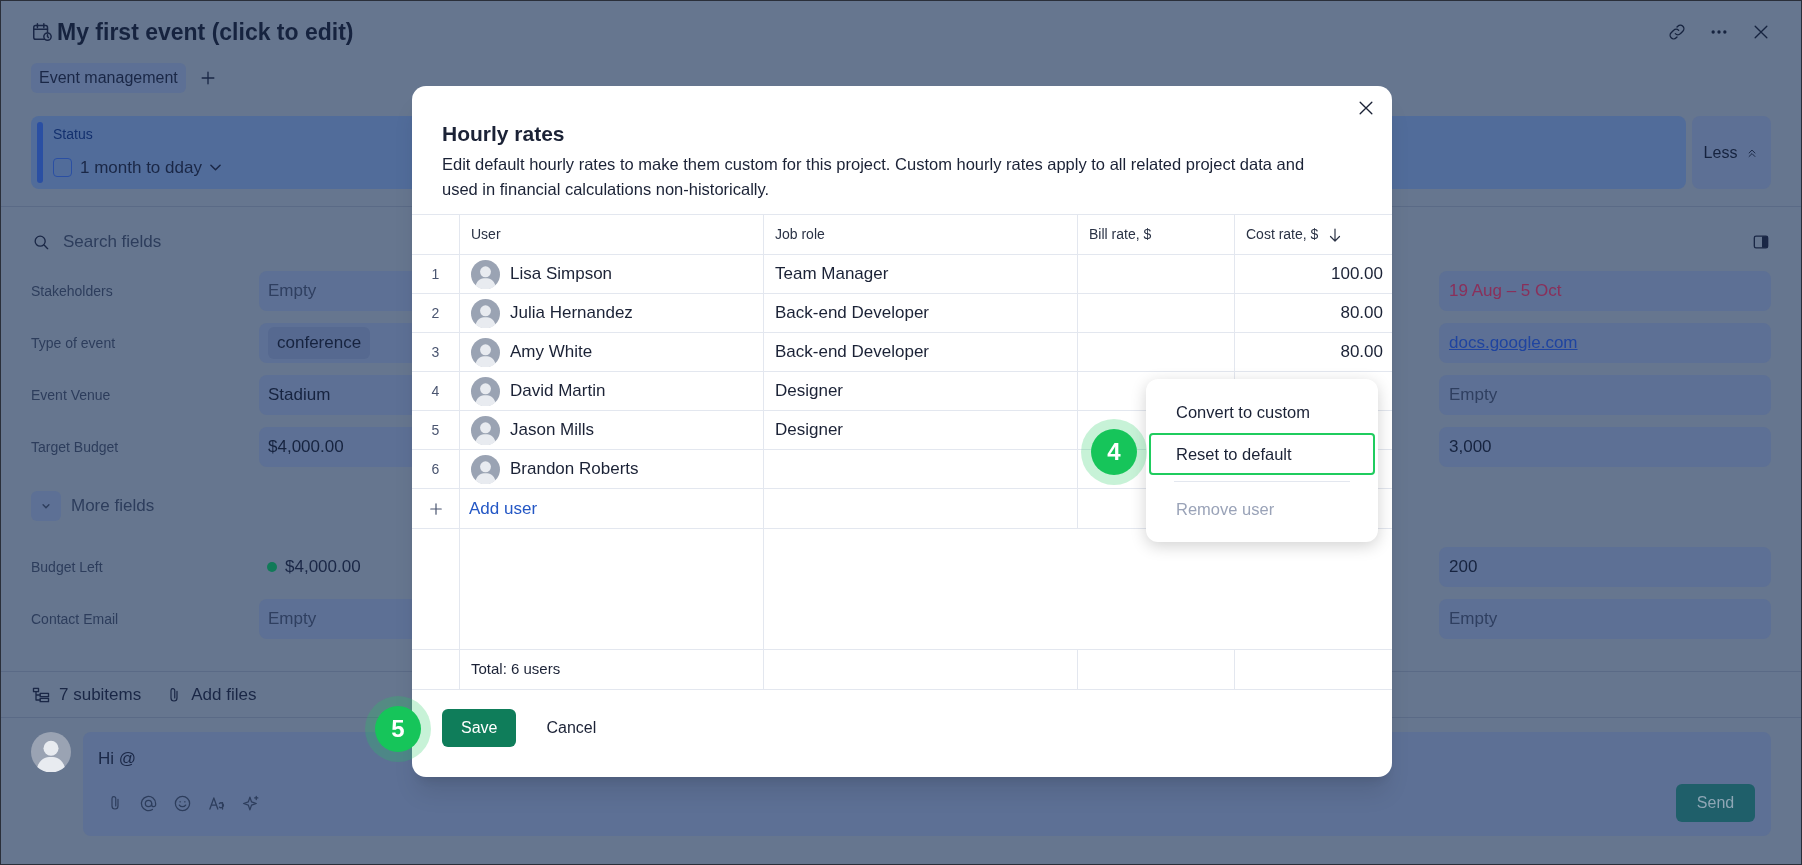  Describe the element at coordinates (558, 391) in the screenshot. I see `user-name: David Martin` at that location.